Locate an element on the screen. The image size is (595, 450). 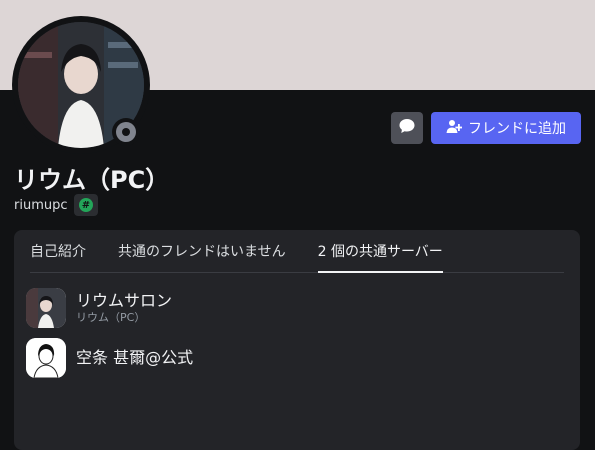
username: riumupc is located at coordinates (41, 205).